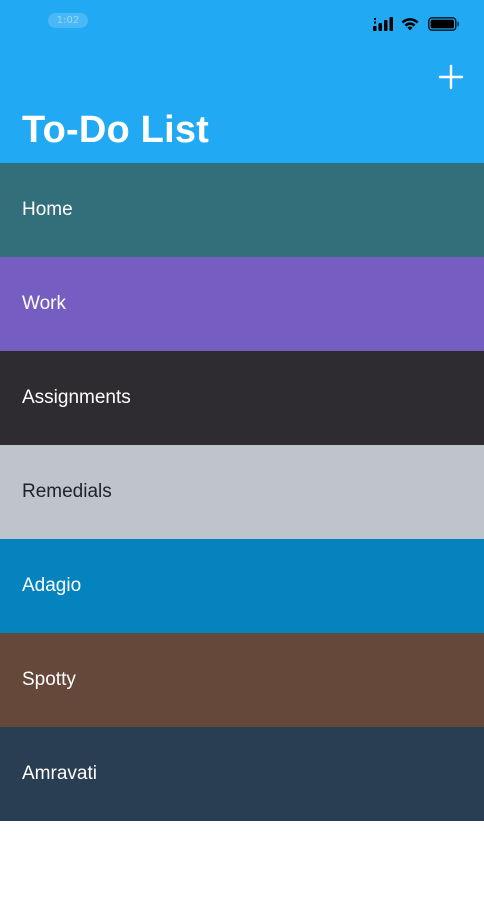 This screenshot has height=906, width=484. I want to click on category-item-home: Home, so click(242, 210).